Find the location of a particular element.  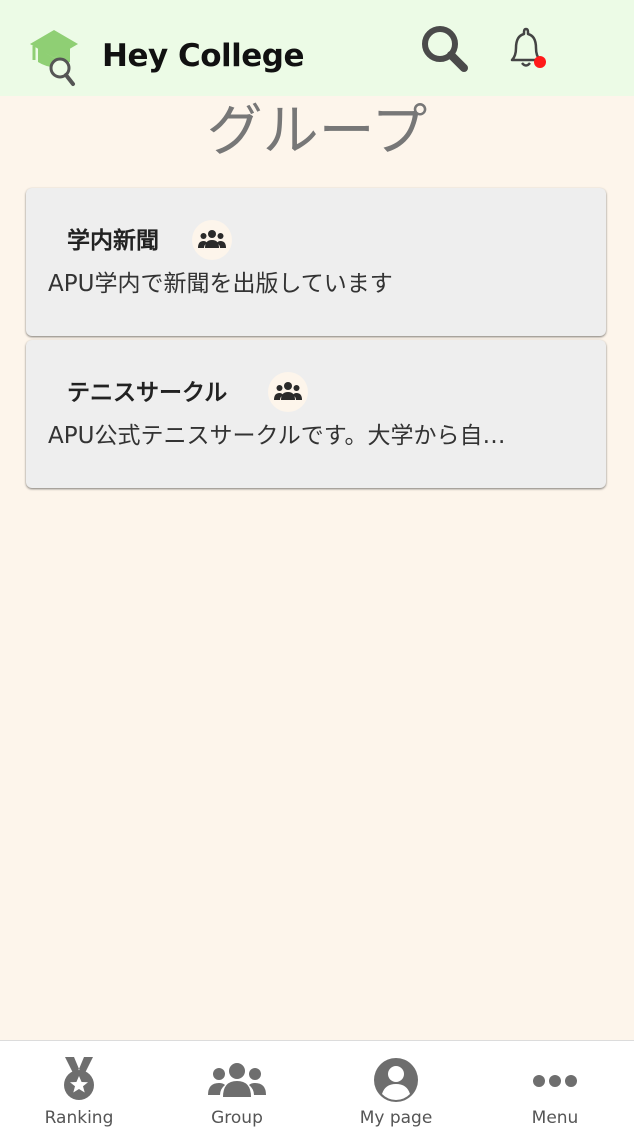

nav-label: My page is located at coordinates (396, 1118).